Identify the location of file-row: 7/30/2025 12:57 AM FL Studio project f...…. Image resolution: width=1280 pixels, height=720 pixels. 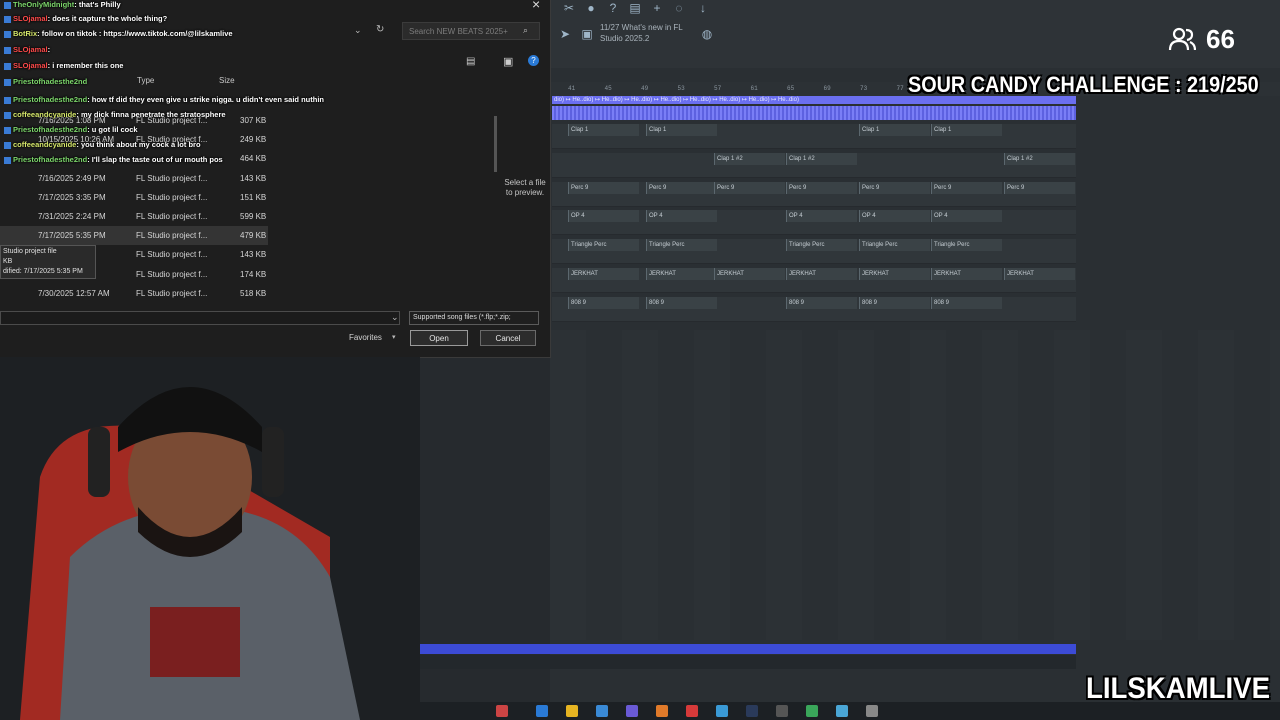
(134, 293).